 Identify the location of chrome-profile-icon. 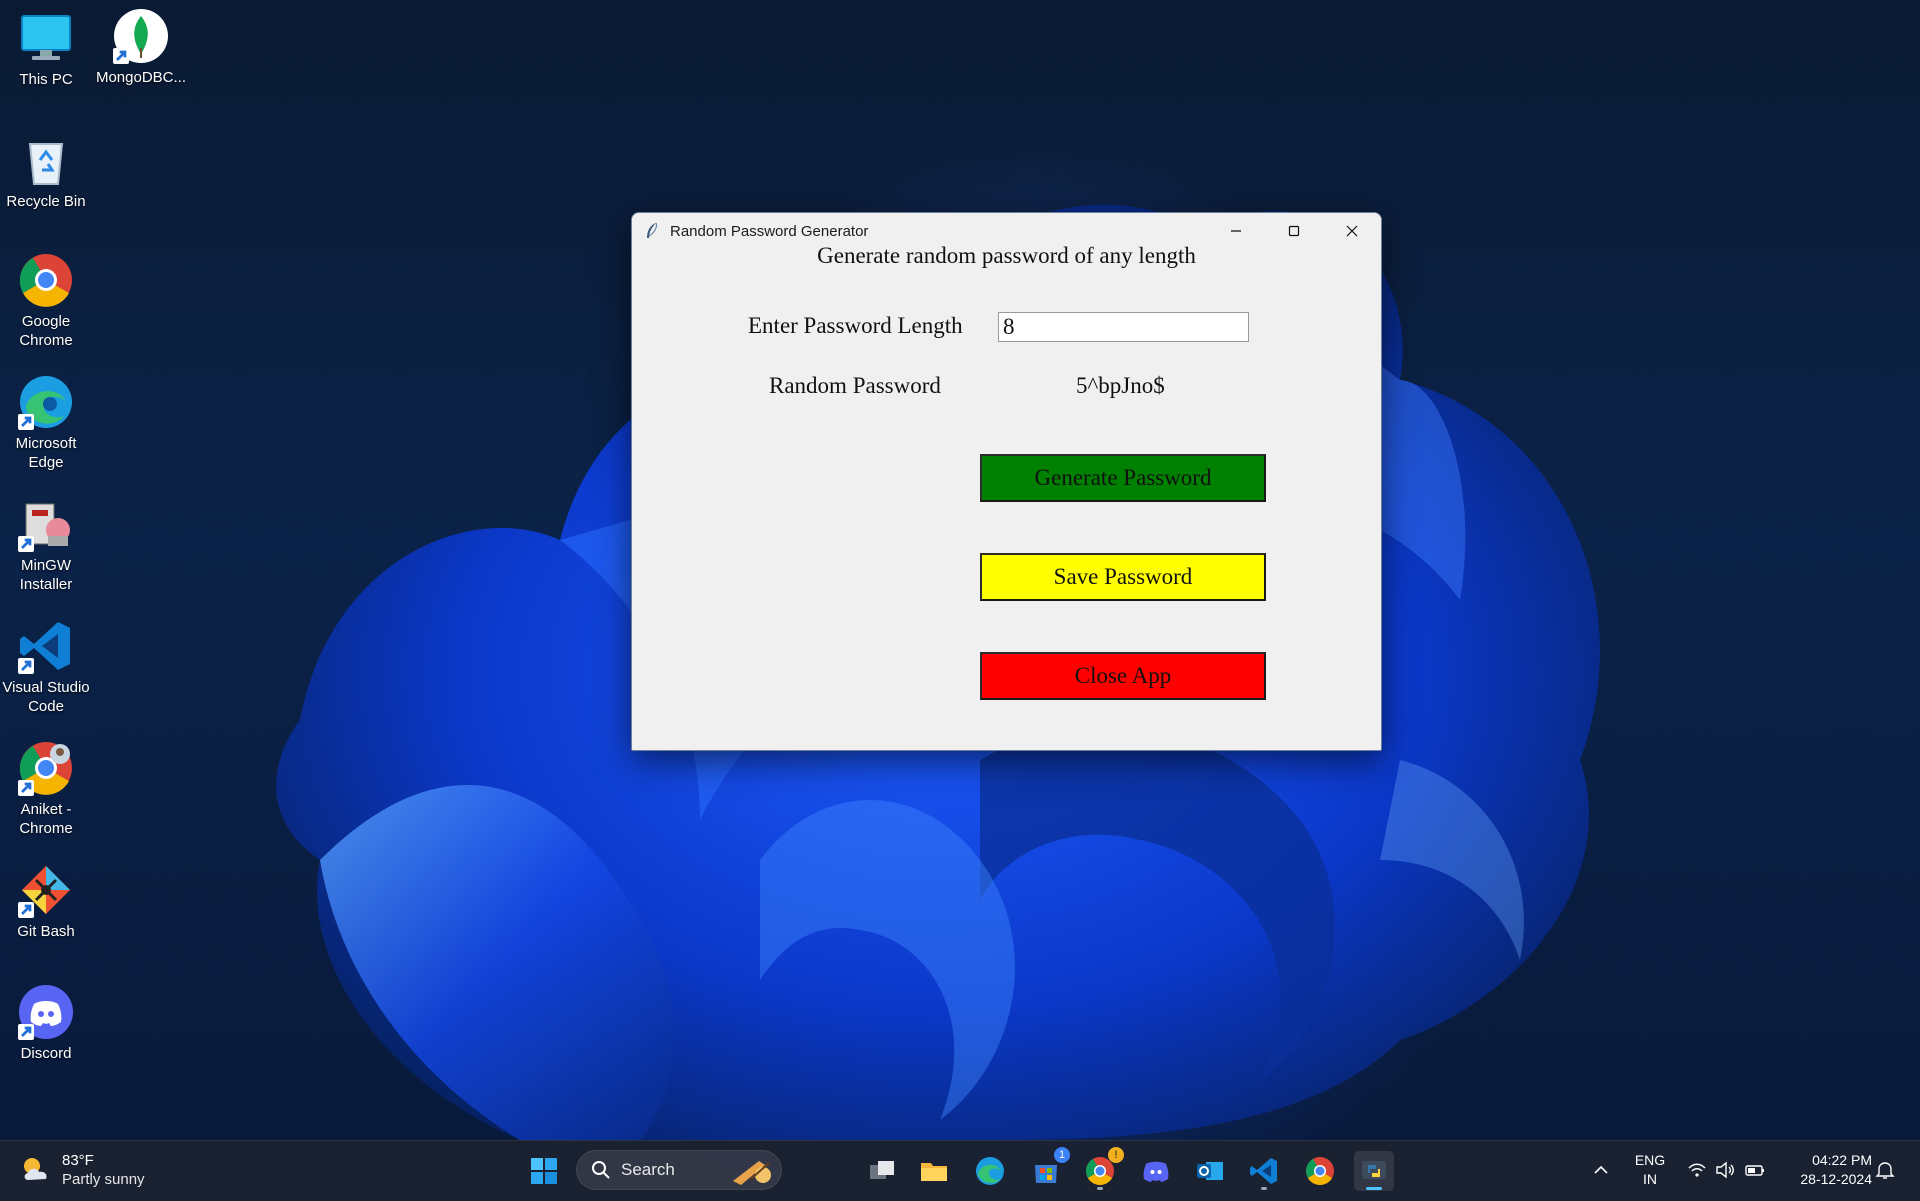
(46, 768).